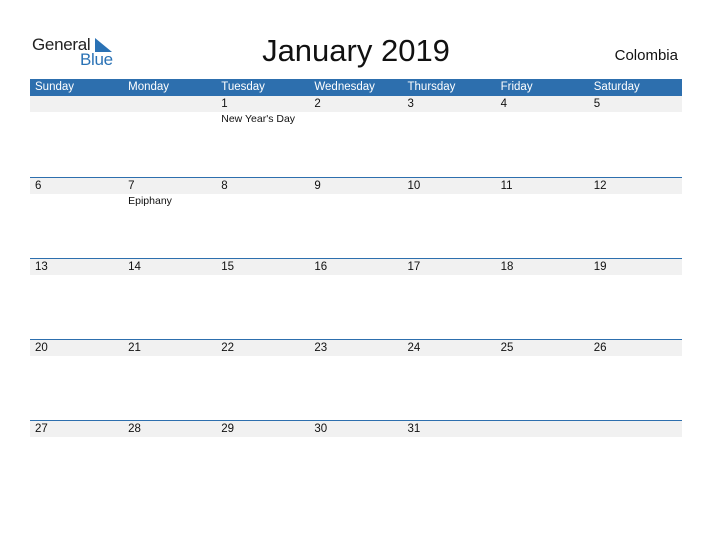  Describe the element at coordinates (600, 267) in the screenshot. I see `day-number: 19` at that location.